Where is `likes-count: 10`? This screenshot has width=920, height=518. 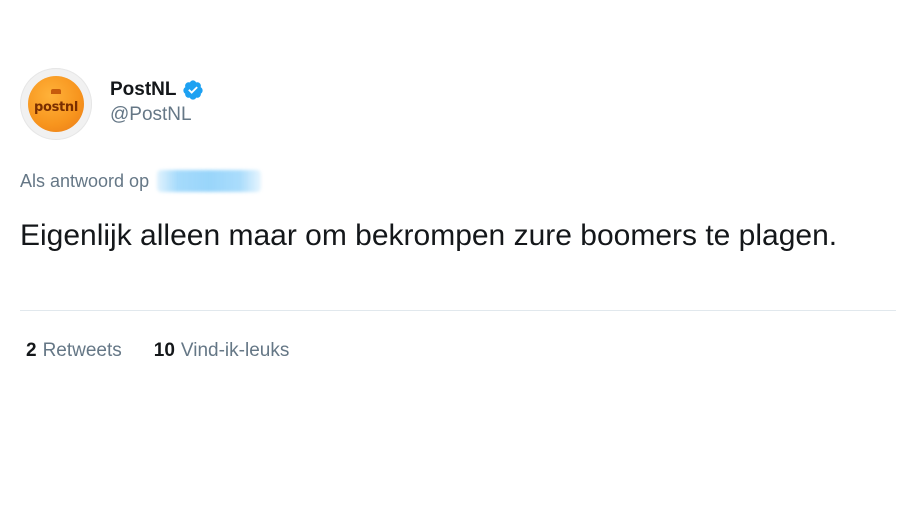 likes-count: 10 is located at coordinates (164, 350).